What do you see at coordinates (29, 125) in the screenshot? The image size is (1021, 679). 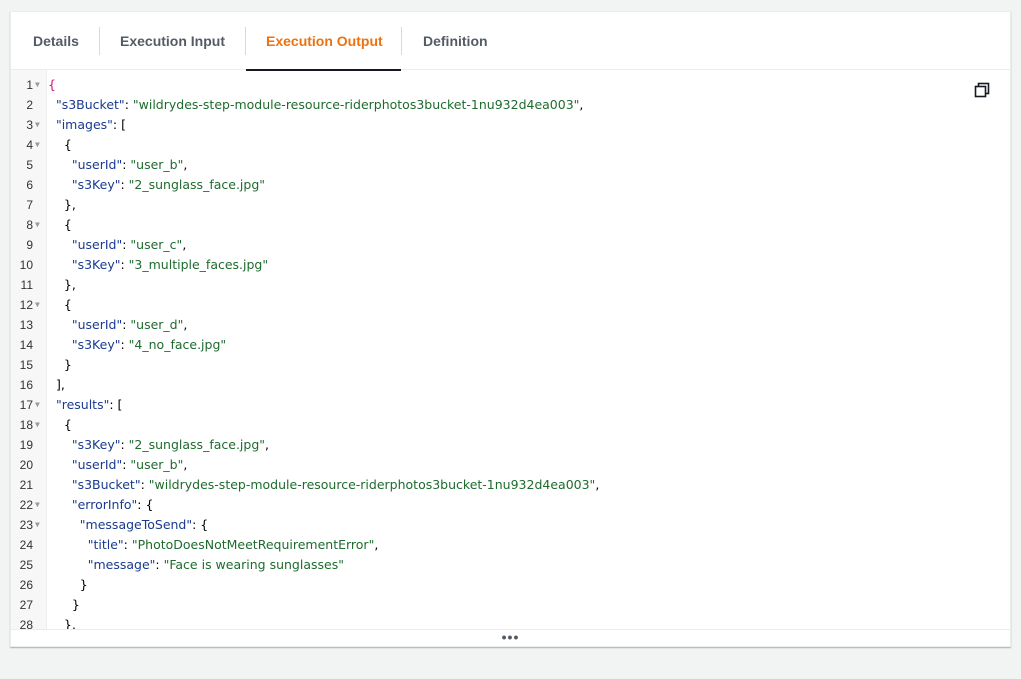 I see `line-number: 3` at bounding box center [29, 125].